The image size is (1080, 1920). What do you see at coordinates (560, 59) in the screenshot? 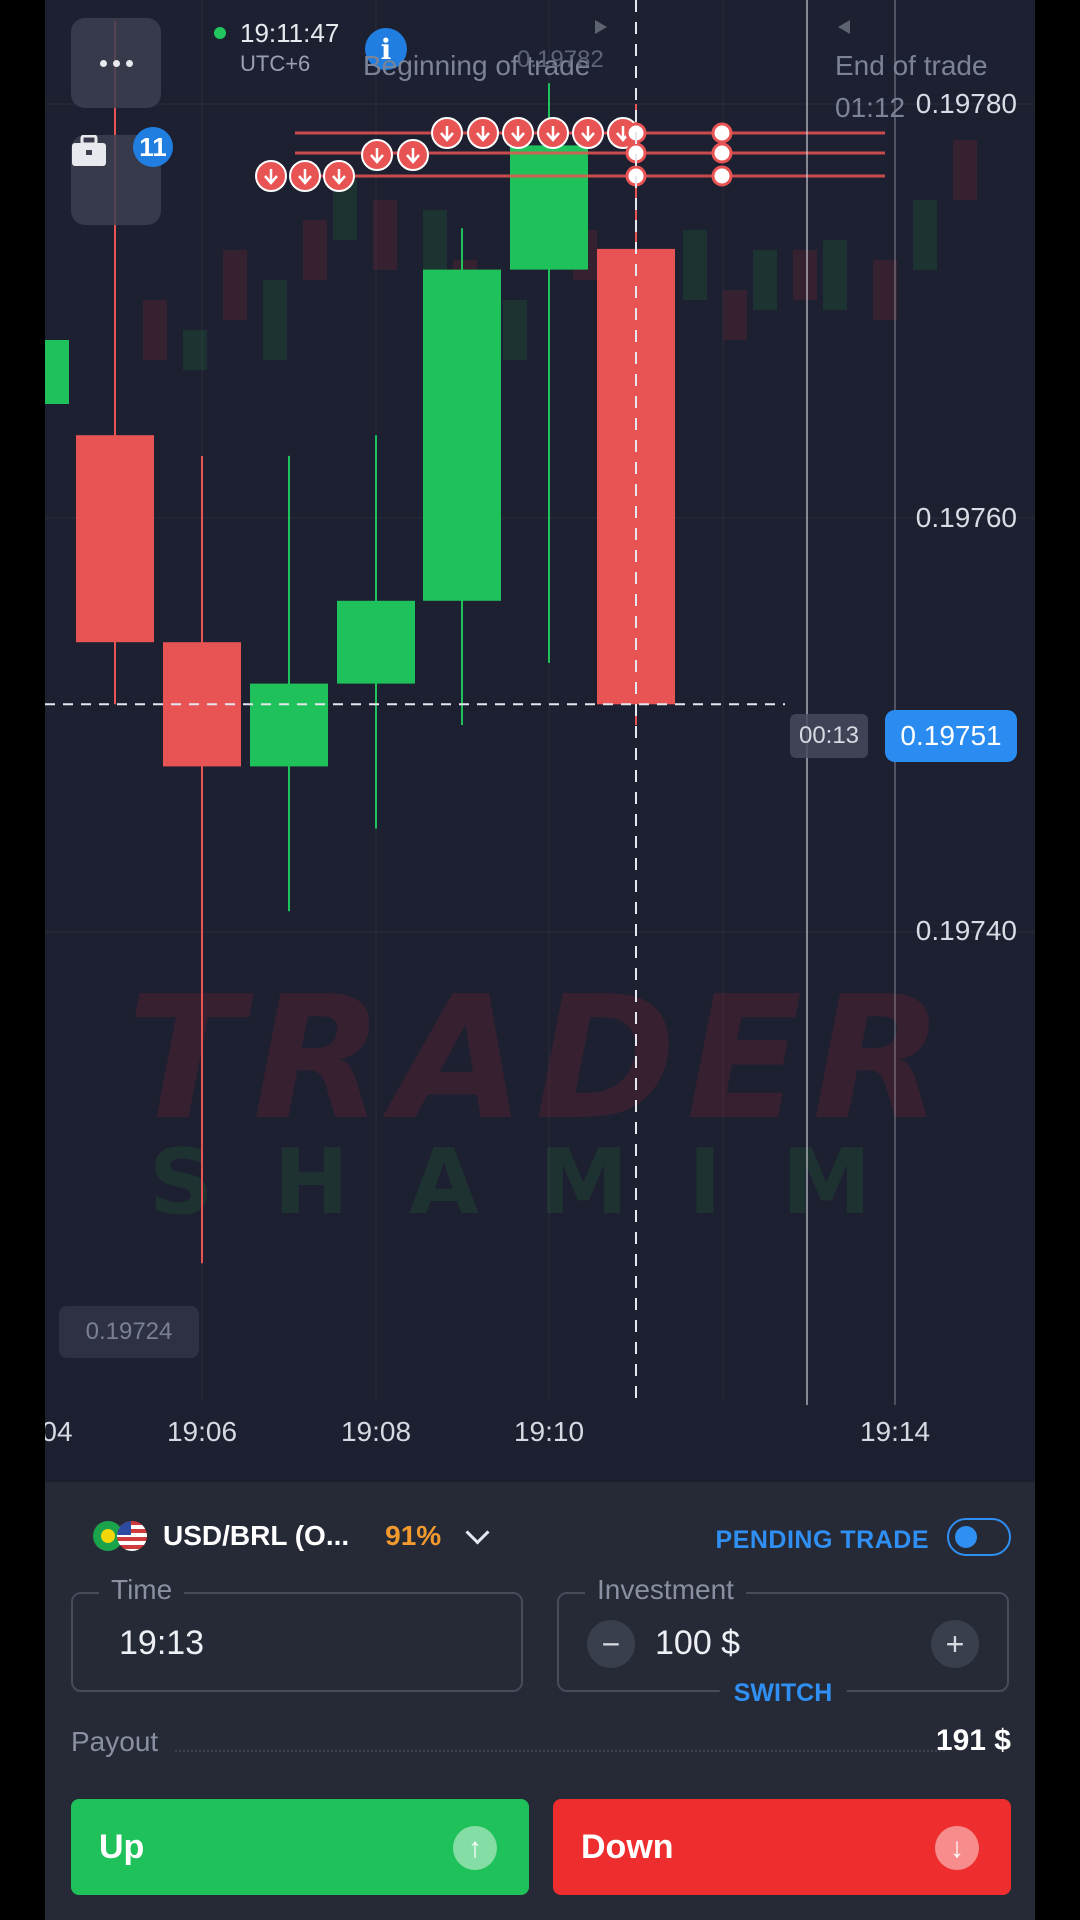
I see `ghost-price-label: 0.19782` at bounding box center [560, 59].